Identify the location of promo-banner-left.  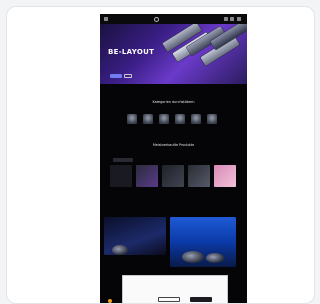
(135, 236).